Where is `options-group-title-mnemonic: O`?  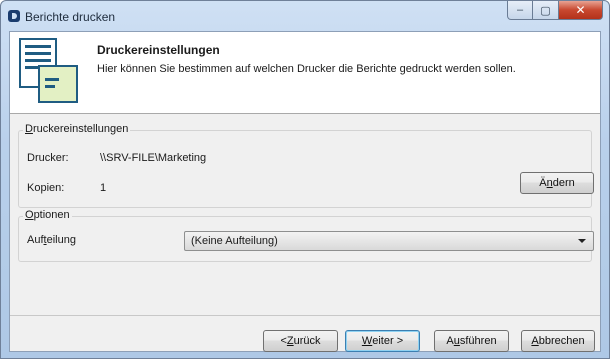 options-group-title-mnemonic: O is located at coordinates (29, 215).